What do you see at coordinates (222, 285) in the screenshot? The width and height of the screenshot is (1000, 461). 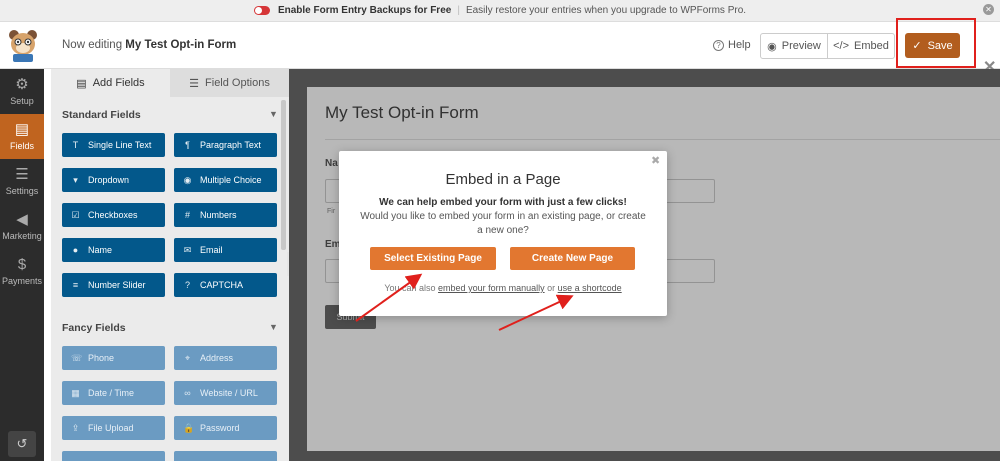 I see `field-button-label: CAPTCHA` at bounding box center [222, 285].